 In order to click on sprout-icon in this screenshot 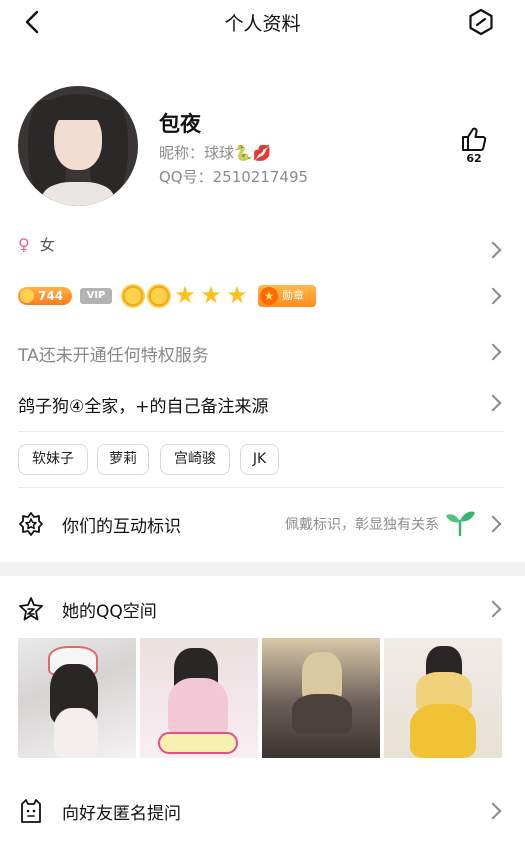, I will do `click(460, 524)`.